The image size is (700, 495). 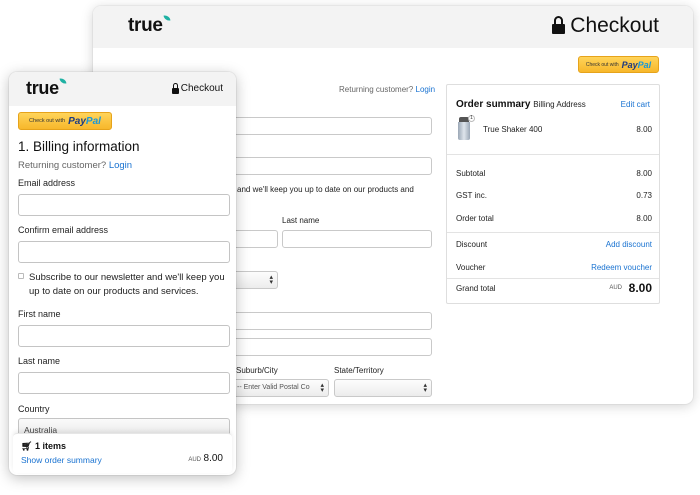 I want to click on gst-row: GST inc. 0.73, so click(x=554, y=195).